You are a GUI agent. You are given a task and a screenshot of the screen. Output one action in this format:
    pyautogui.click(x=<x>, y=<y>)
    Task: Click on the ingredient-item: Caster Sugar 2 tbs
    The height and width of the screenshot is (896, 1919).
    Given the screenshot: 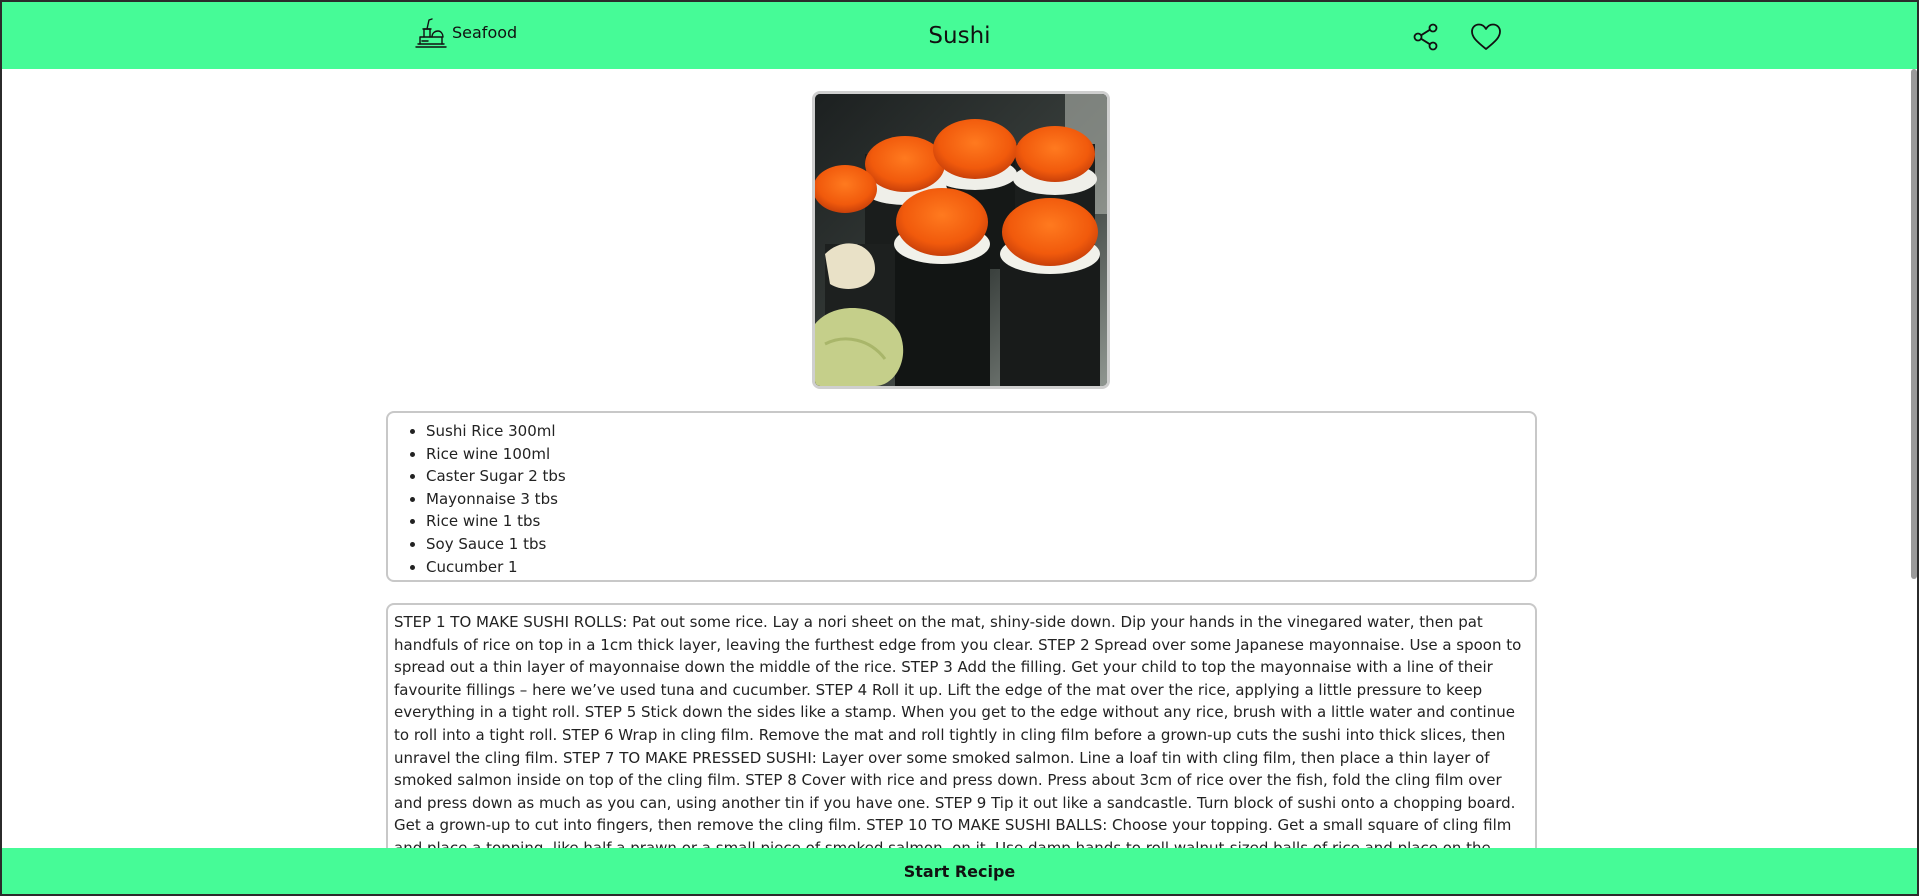 What is the action you would take?
    pyautogui.click(x=980, y=476)
    